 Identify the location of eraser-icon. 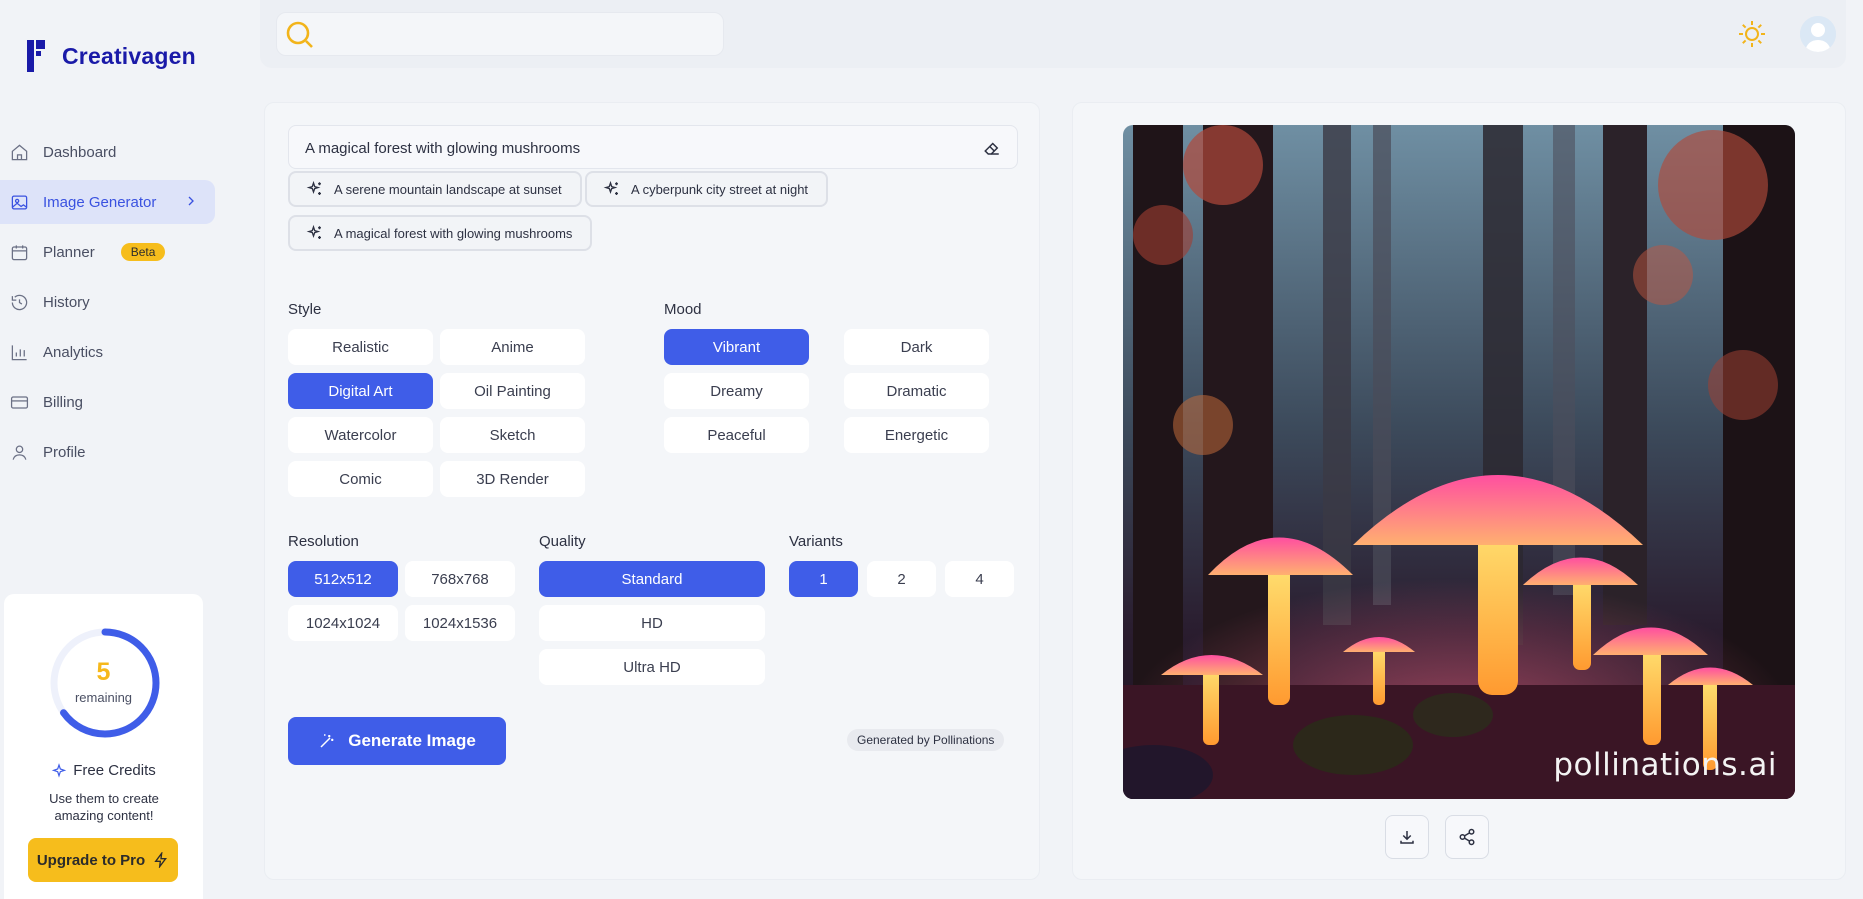
(992, 148).